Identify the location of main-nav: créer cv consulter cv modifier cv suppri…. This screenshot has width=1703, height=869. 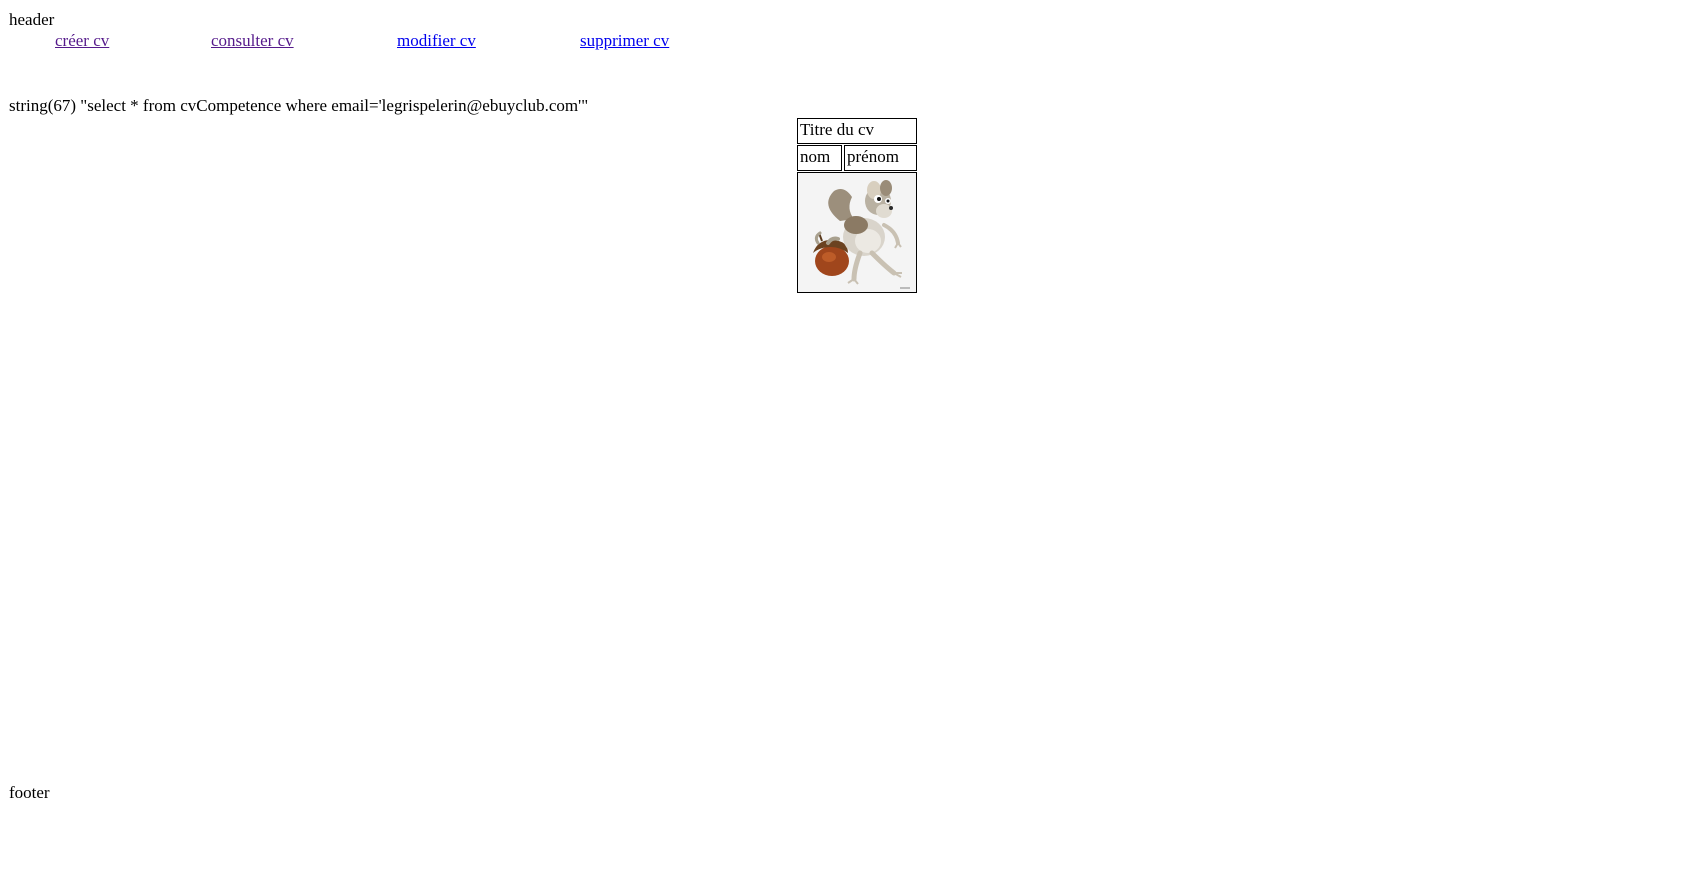
(350, 42).